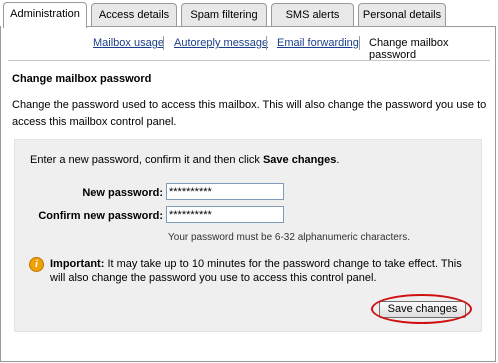  I want to click on subnav-forwarding: Email forwarding, so click(318, 43).